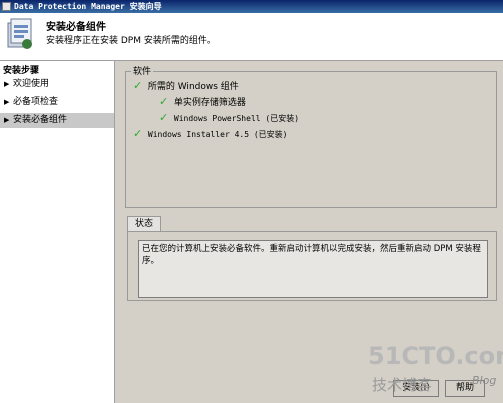  Describe the element at coordinates (31, 84) in the screenshot. I see `sidebar-item-label: 欢迎使用` at that location.